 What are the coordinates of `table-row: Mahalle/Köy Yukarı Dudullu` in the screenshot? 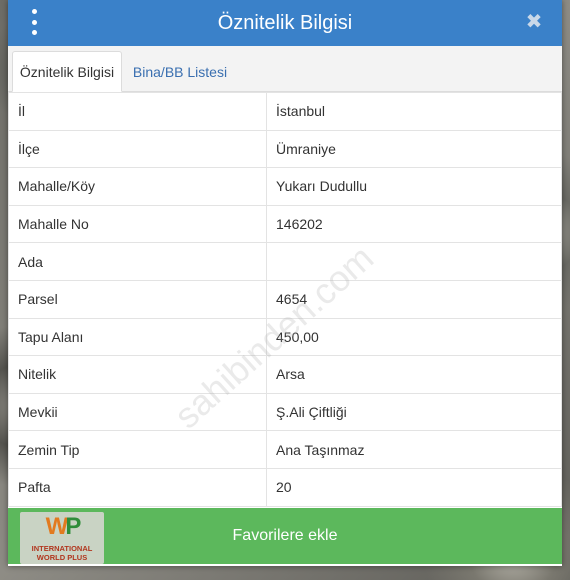 It's located at (285, 186).